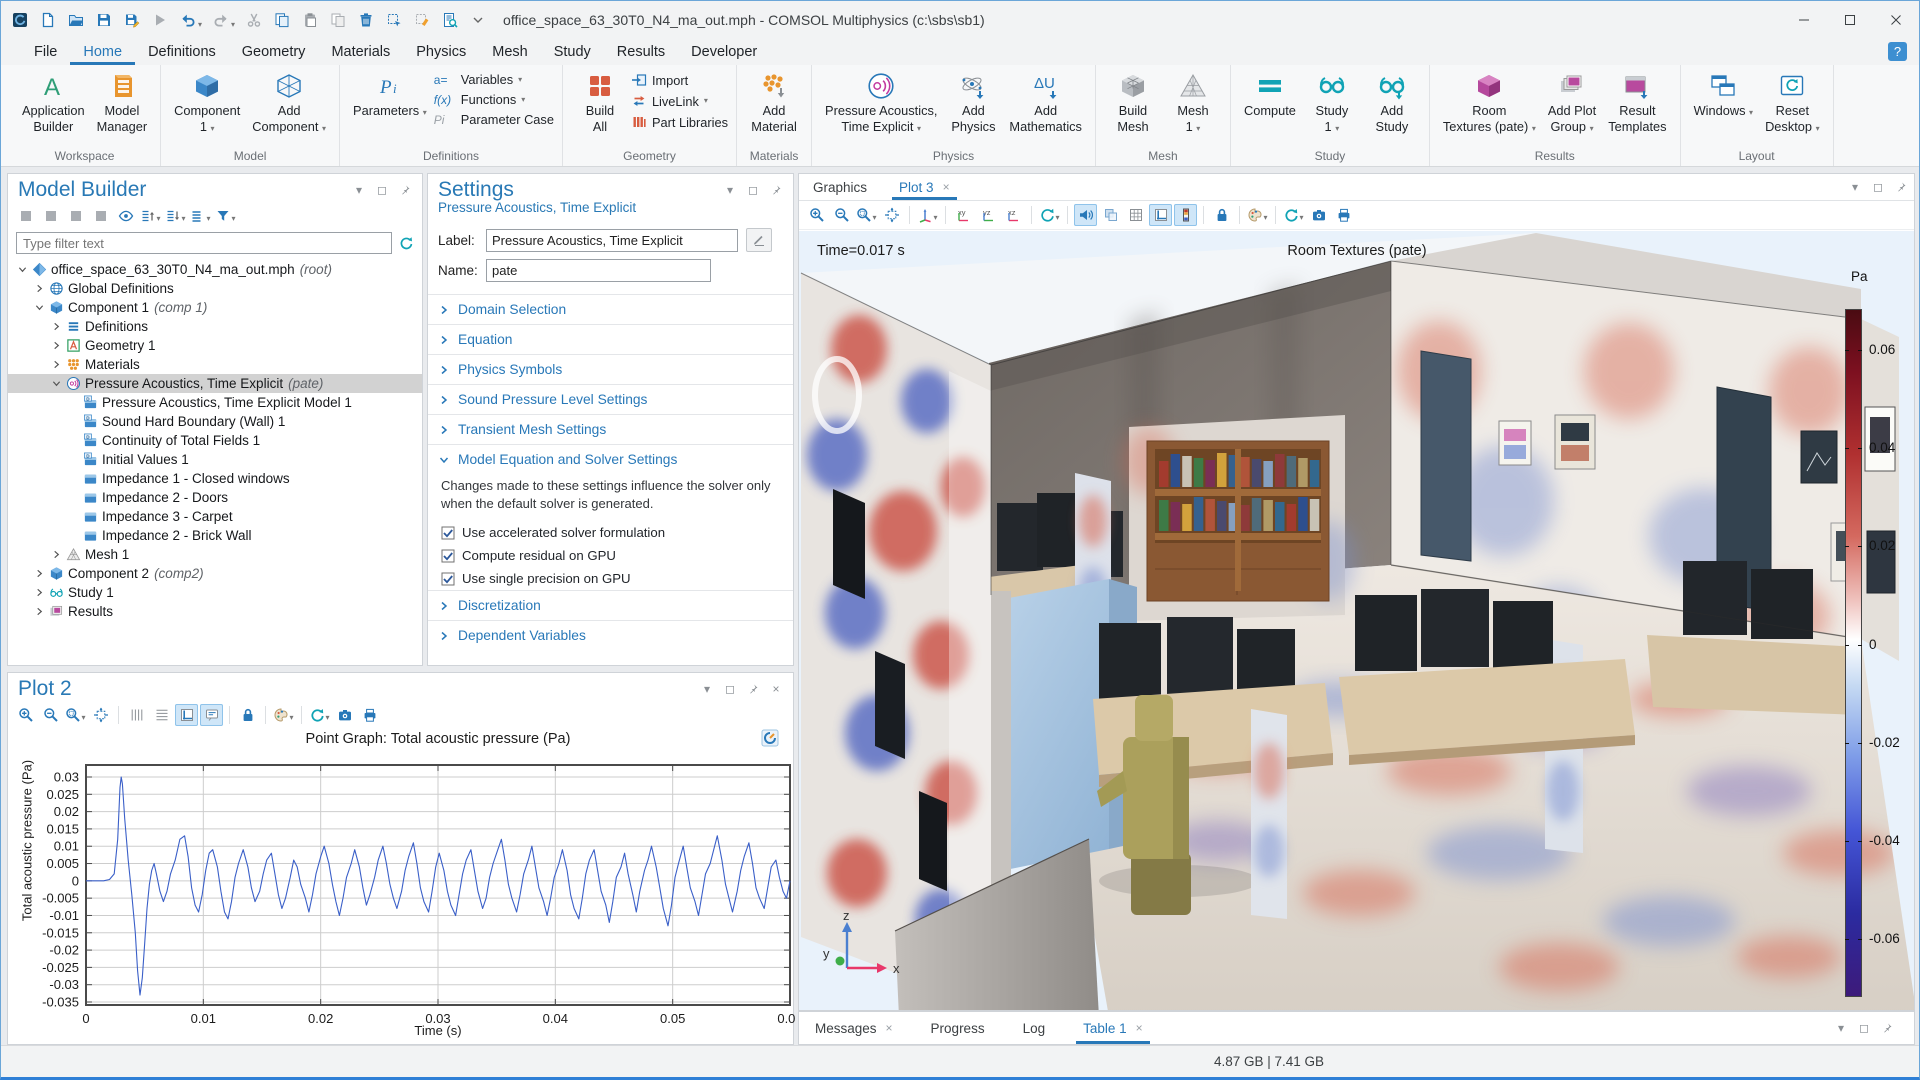 This screenshot has width=1920, height=1080. I want to click on ribbon-button-add-study: Add Study, so click(1392, 102).